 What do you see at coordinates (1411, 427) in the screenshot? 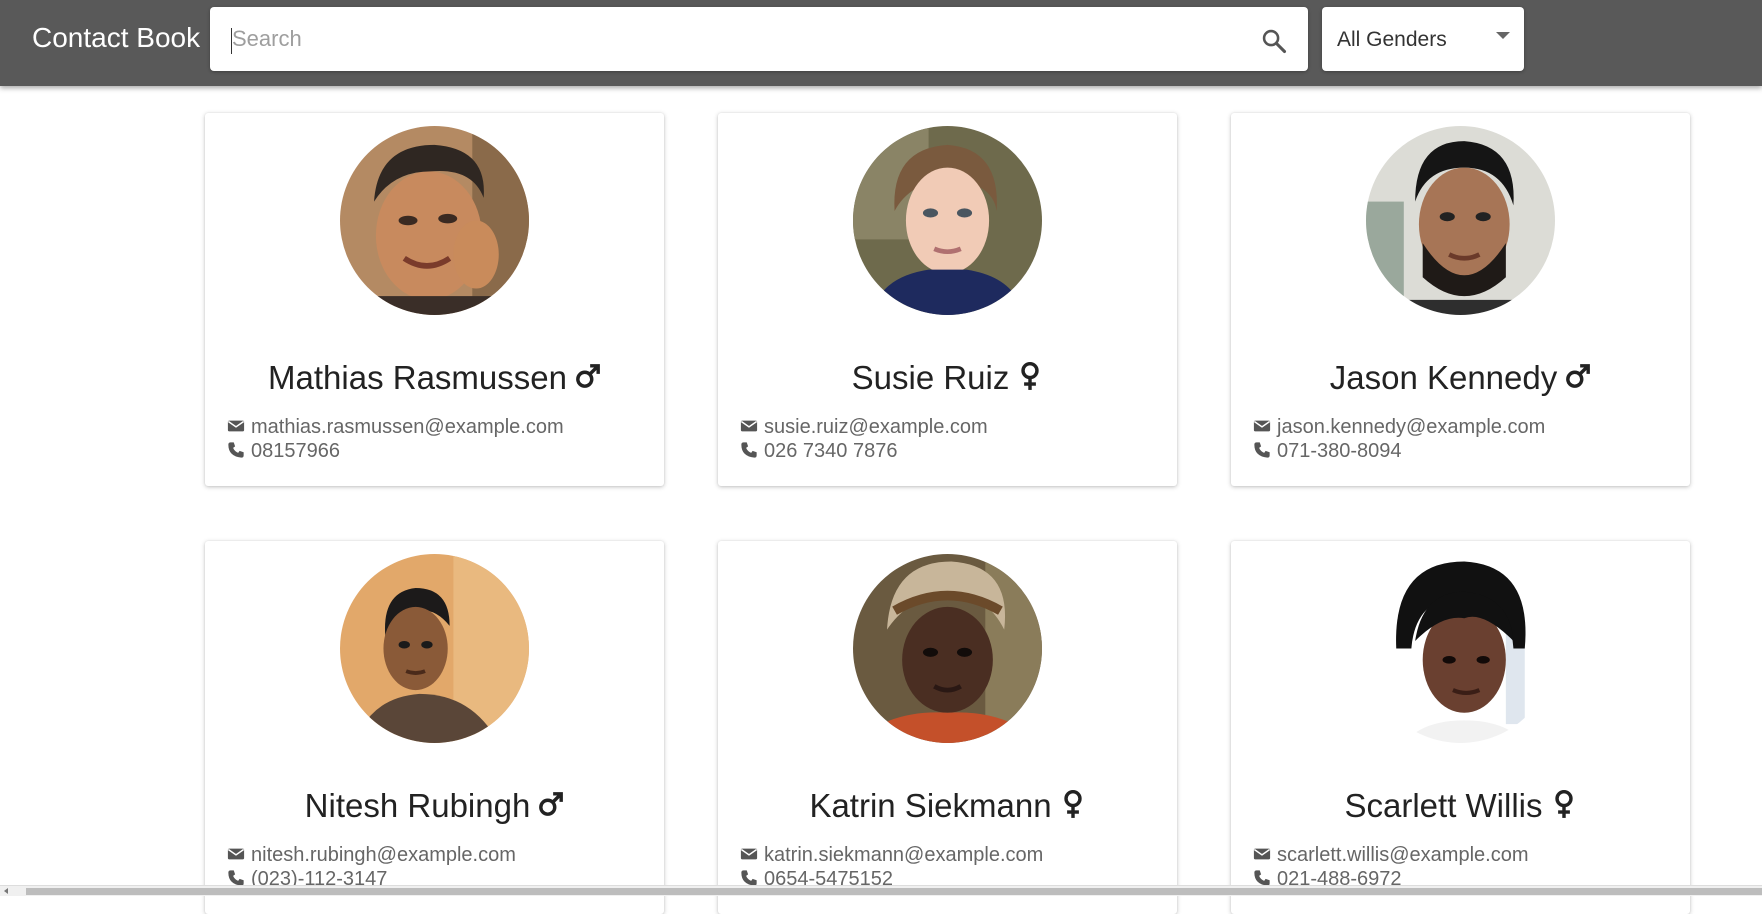
I see `contact-email: jason.kennedy@example.com` at bounding box center [1411, 427].